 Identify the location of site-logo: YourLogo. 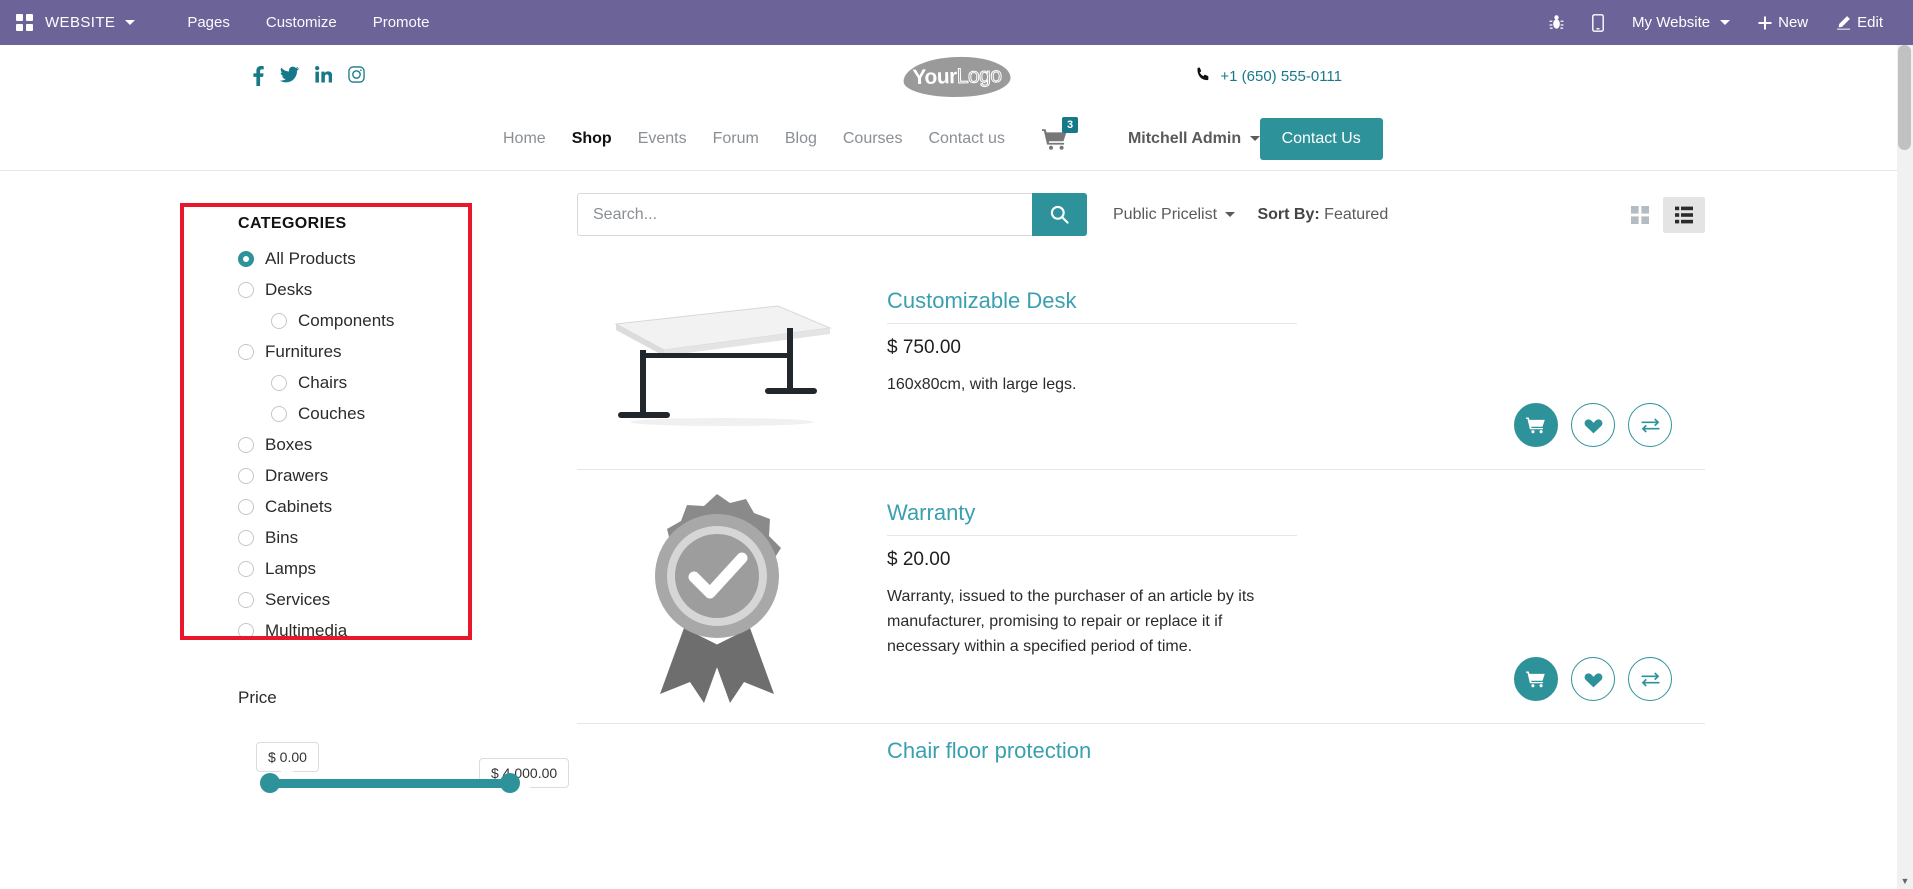
(956, 77).